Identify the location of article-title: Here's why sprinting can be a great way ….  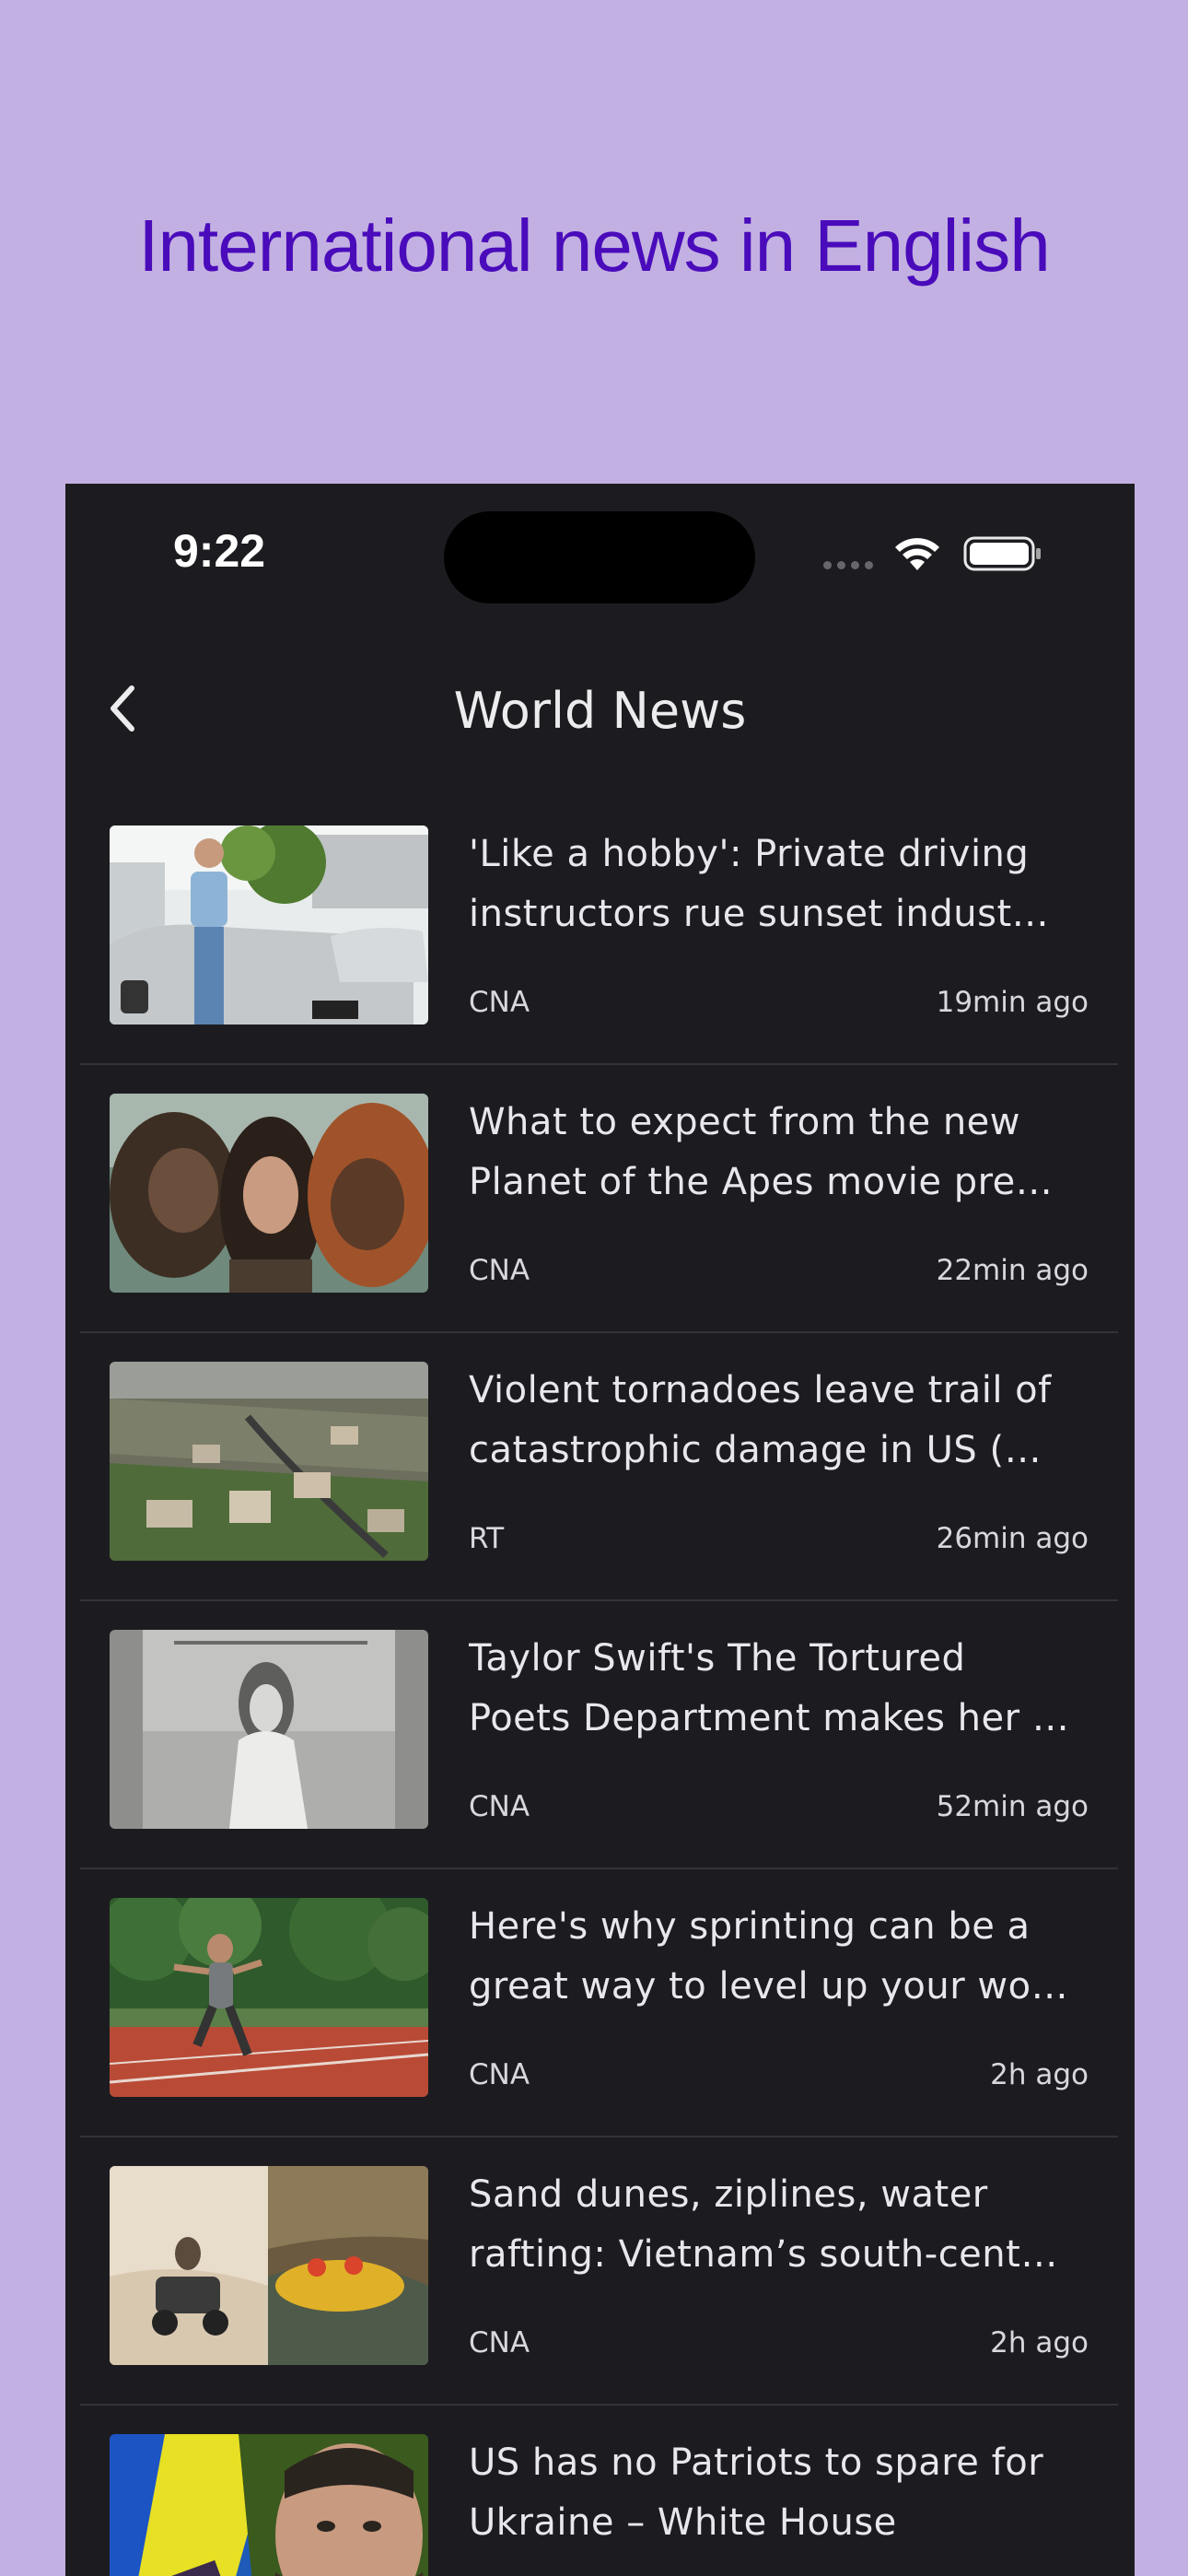
(769, 1957).